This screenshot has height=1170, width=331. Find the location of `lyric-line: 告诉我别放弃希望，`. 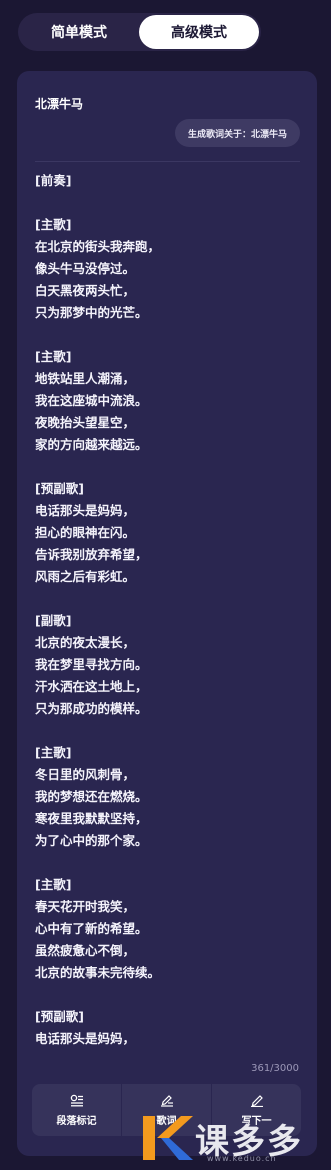

lyric-line: 告诉我别放弃希望， is located at coordinates (91, 554).